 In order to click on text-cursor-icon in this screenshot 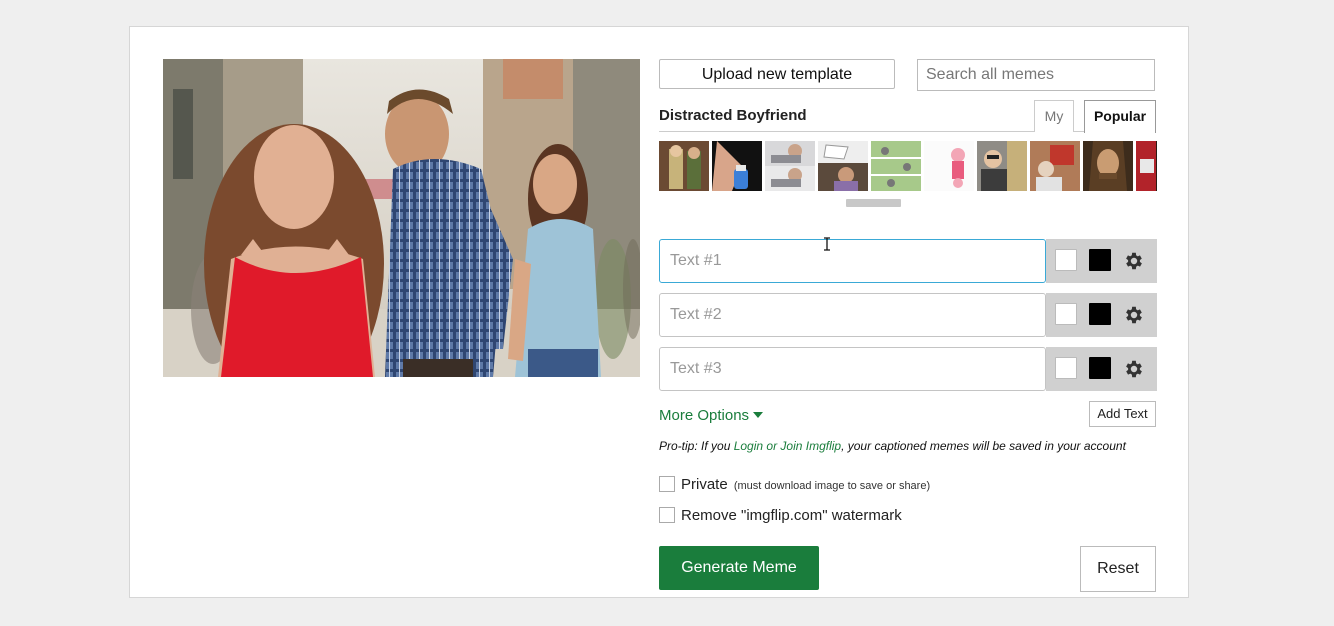, I will do `click(827, 244)`.